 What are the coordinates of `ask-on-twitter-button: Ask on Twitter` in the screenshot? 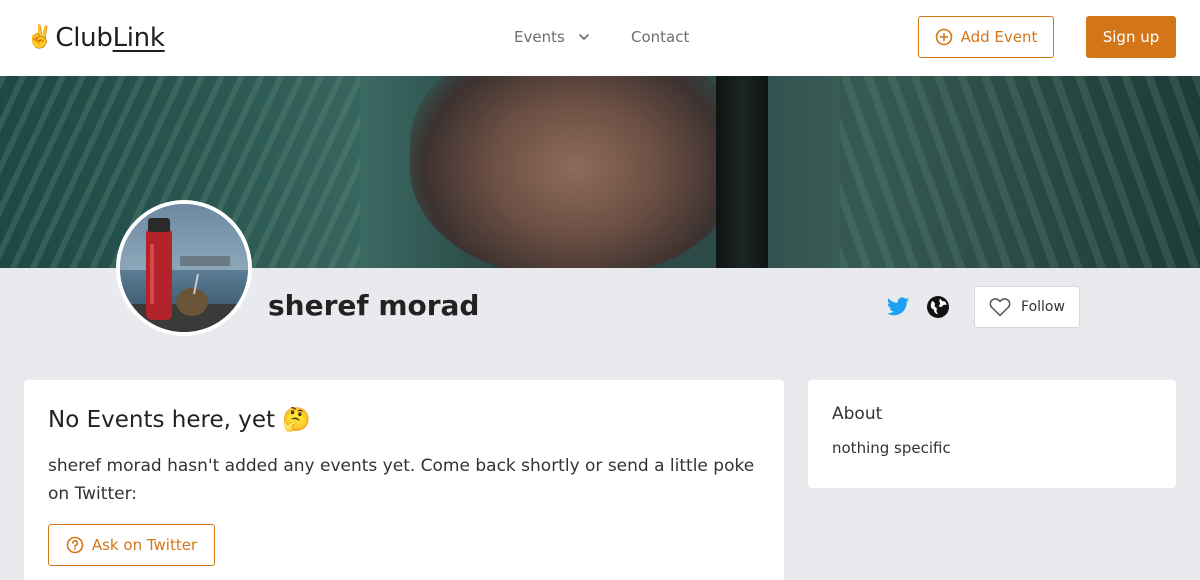 It's located at (131, 545).